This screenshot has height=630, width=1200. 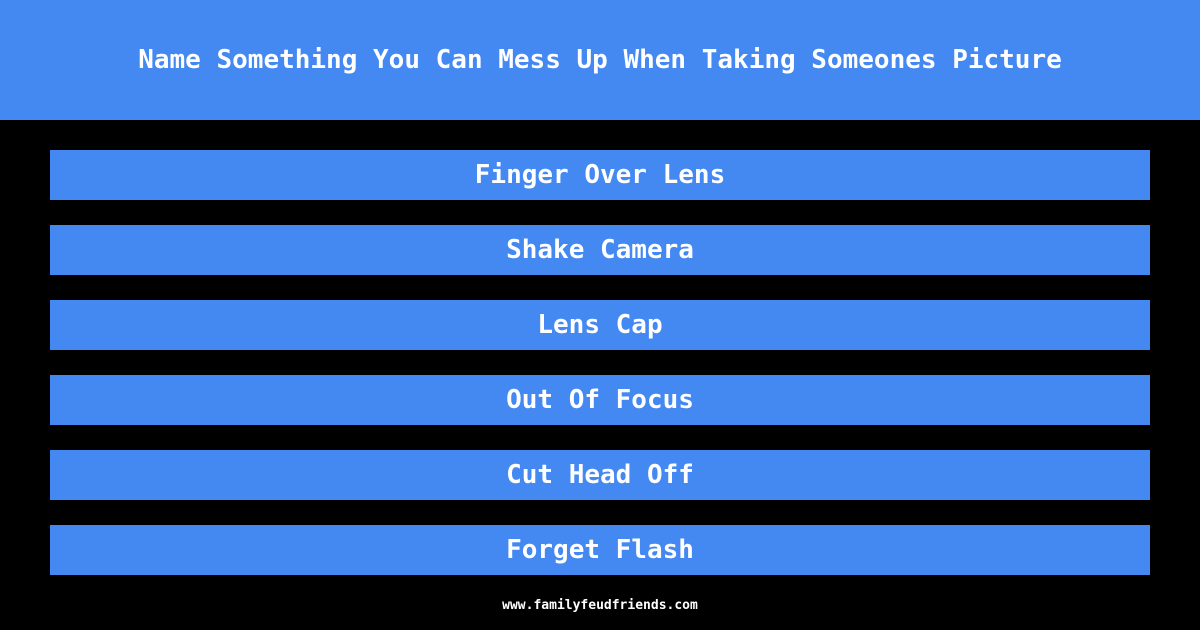 I want to click on answer-item: Forget Flash, so click(x=600, y=550).